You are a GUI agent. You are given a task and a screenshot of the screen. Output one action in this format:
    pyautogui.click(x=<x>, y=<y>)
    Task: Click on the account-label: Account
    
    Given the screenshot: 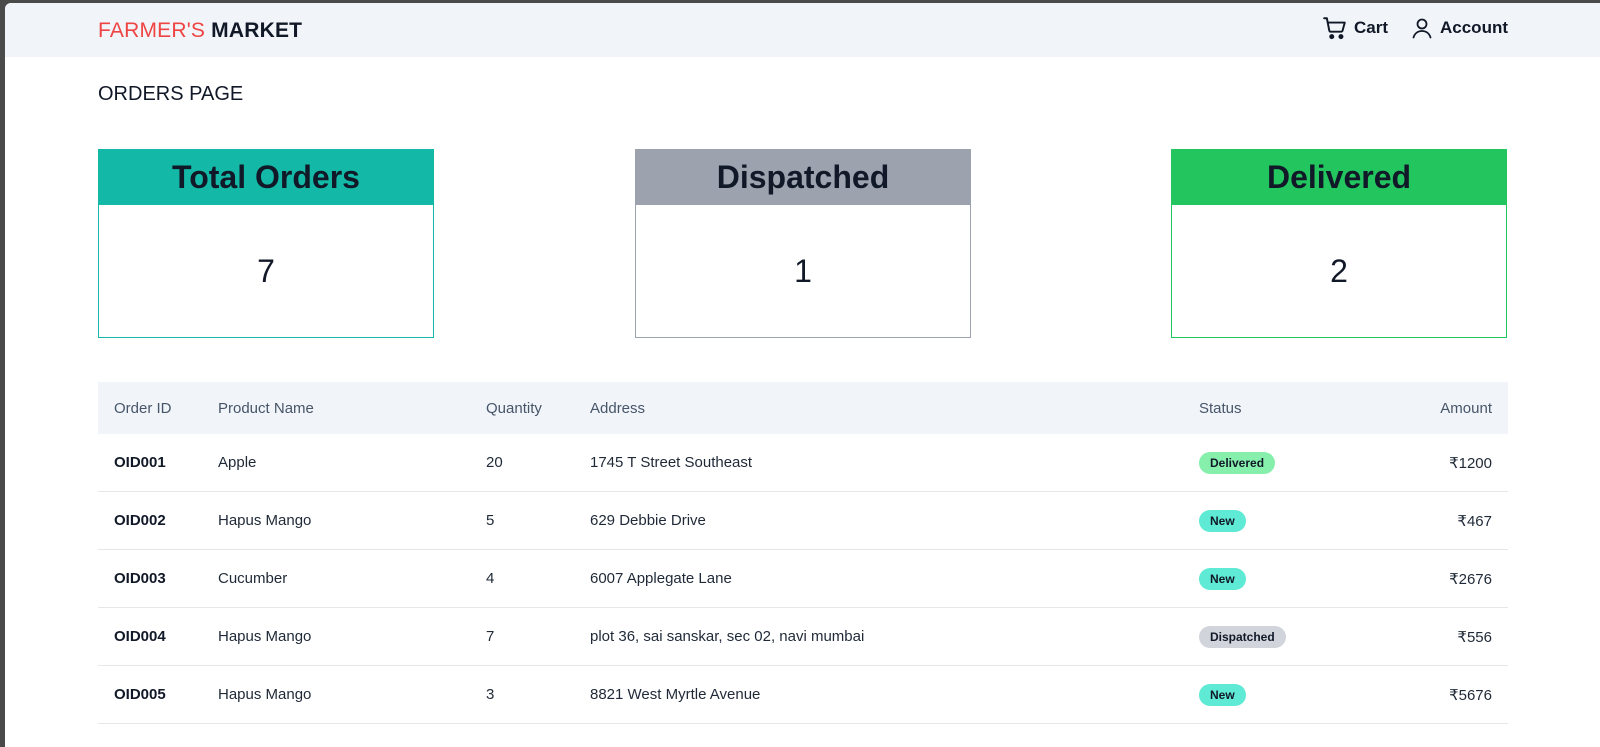 What is the action you would take?
    pyautogui.click(x=1474, y=27)
    